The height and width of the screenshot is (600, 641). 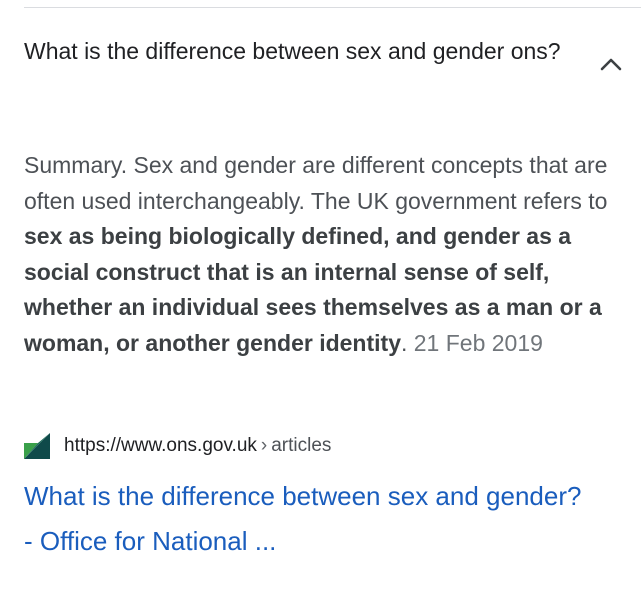 I want to click on source-url-text: https://www.ons.gov.uk › articles, so click(x=197, y=446).